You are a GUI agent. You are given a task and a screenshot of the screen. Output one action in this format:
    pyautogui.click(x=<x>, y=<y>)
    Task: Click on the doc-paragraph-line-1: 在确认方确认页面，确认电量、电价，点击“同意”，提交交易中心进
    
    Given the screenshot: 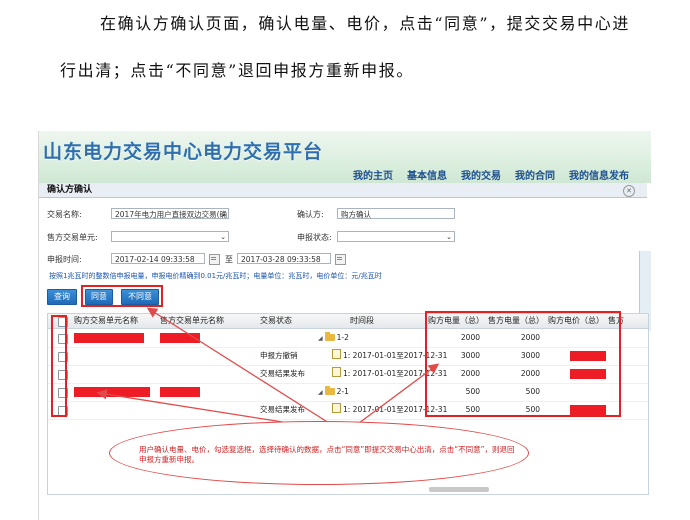 What is the action you would take?
    pyautogui.click(x=365, y=23)
    